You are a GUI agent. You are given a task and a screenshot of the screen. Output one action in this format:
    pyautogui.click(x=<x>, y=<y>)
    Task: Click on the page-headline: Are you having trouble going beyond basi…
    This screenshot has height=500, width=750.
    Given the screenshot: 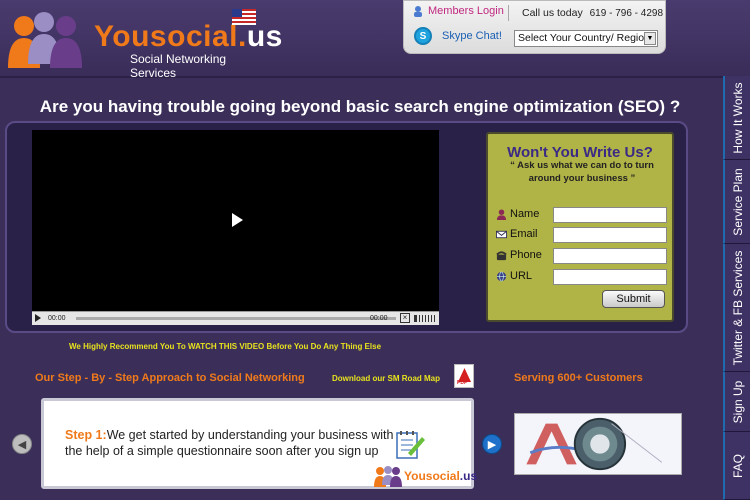 What is the action you would take?
    pyautogui.click(x=360, y=106)
    